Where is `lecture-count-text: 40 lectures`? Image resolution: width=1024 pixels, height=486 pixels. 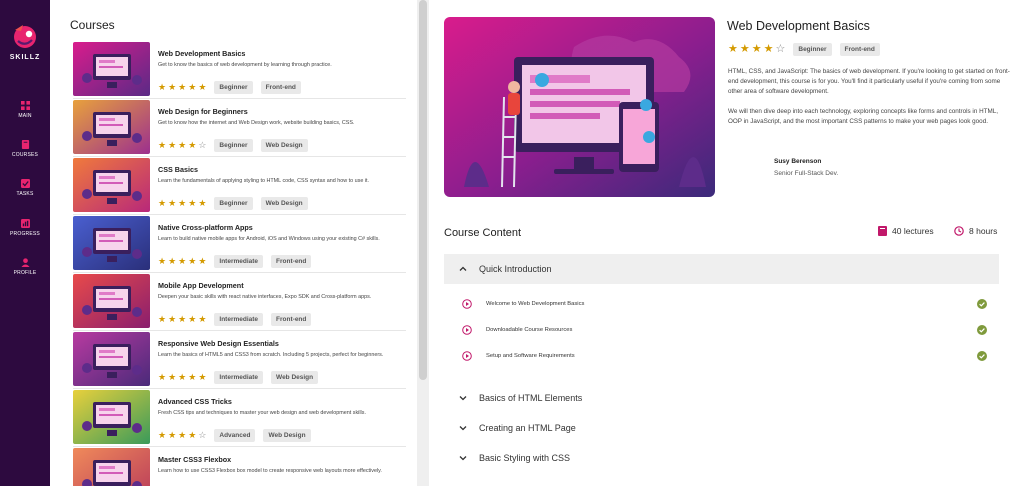 lecture-count-text: 40 lectures is located at coordinates (913, 231).